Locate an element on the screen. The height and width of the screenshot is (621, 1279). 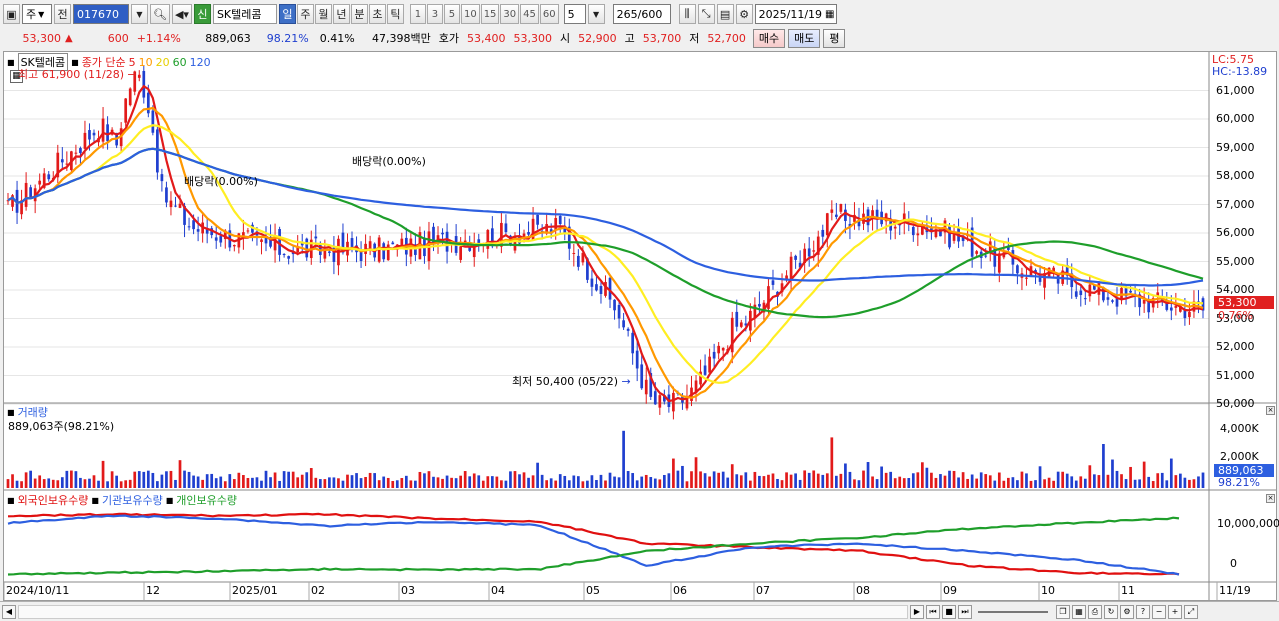
minus-icon: − is located at coordinates (1159, 611).